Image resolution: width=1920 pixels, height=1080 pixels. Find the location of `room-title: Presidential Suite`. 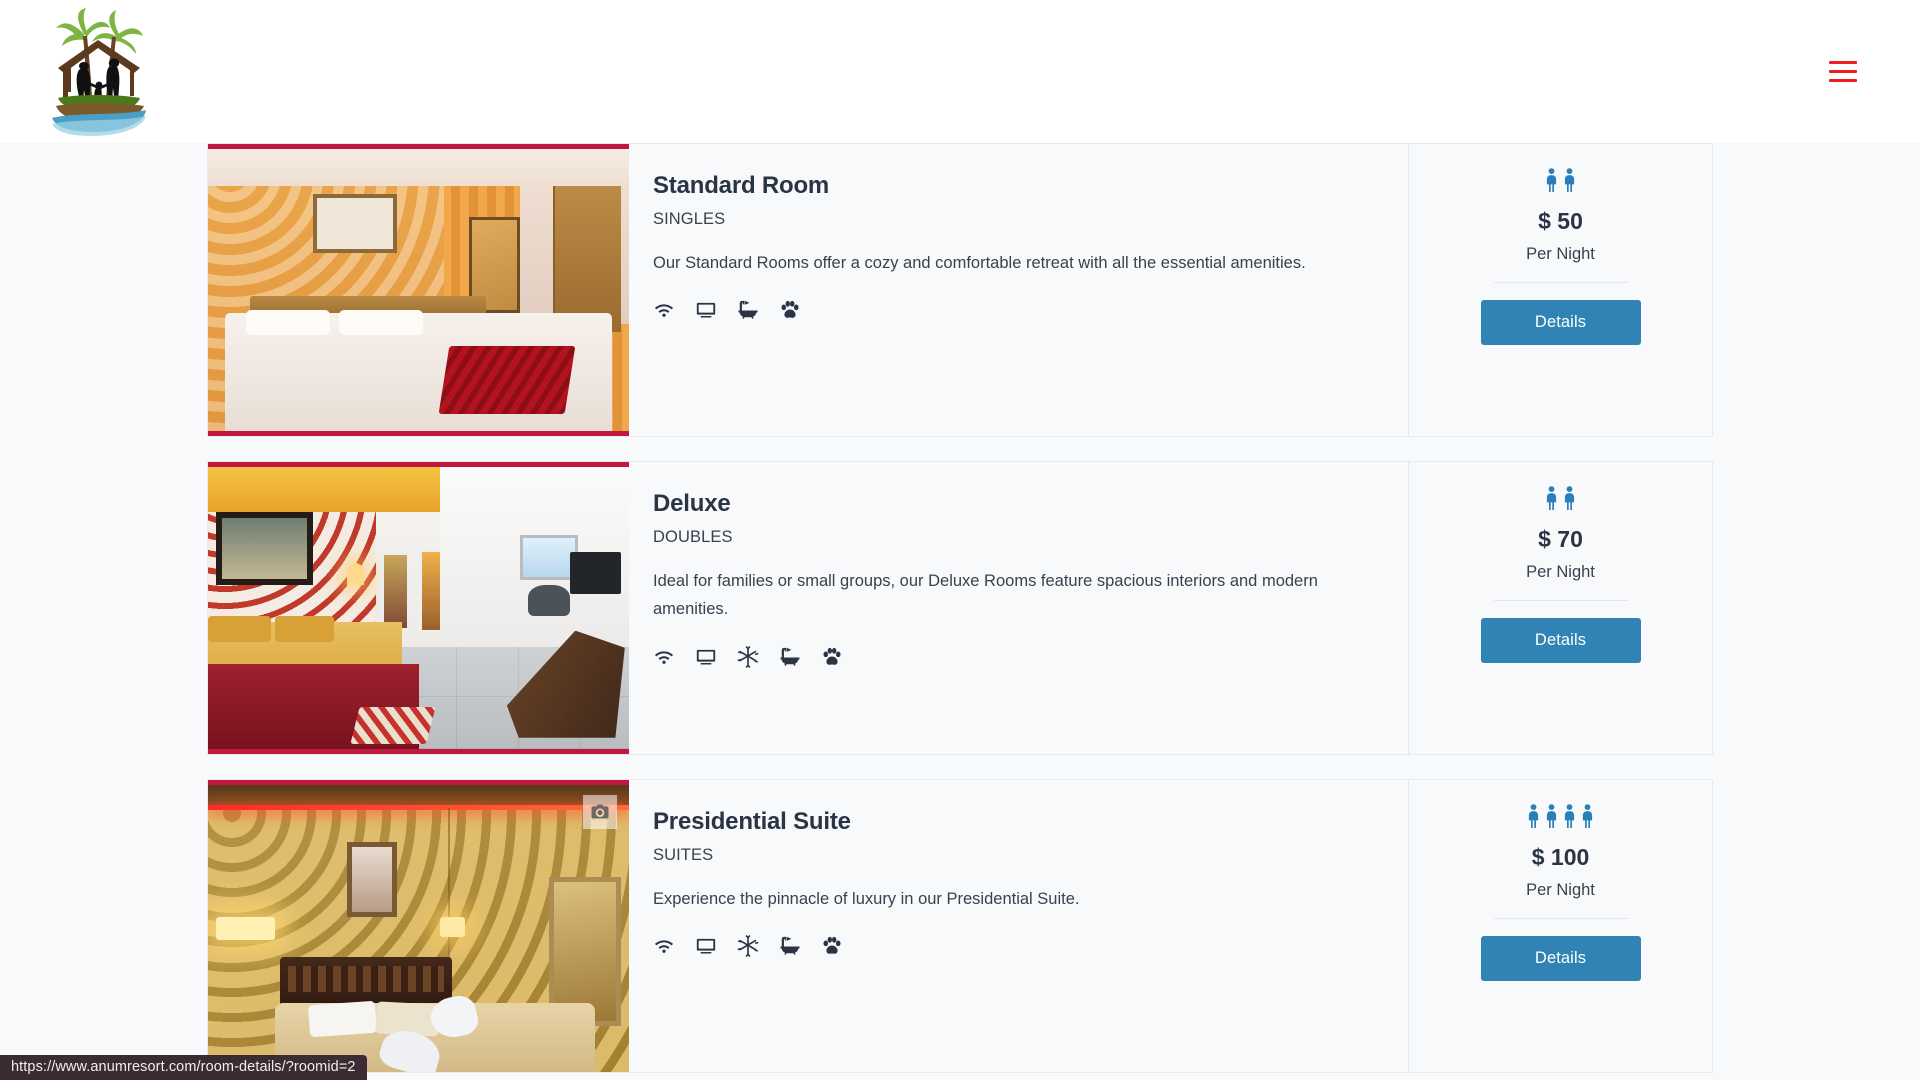

room-title: Presidential Suite is located at coordinates (752, 821).